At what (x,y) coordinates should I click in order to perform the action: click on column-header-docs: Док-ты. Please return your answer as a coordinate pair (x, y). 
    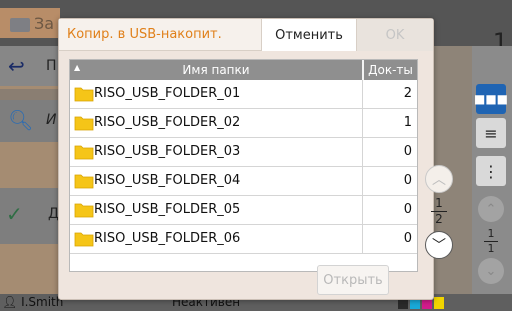
    Looking at the image, I should click on (390, 70).